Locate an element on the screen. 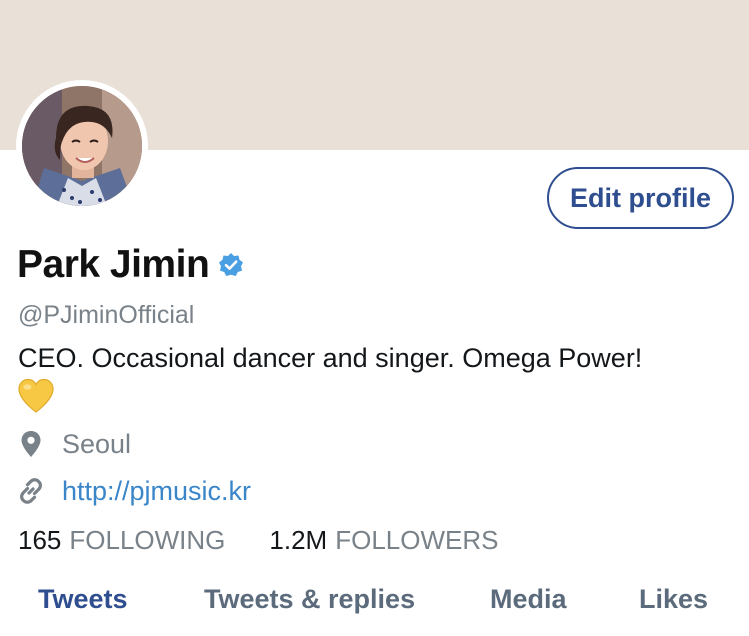 Image resolution: width=749 pixels, height=636 pixels. profile-tabs: Tweets Tweets & replies Media Likes is located at coordinates (374, 605).